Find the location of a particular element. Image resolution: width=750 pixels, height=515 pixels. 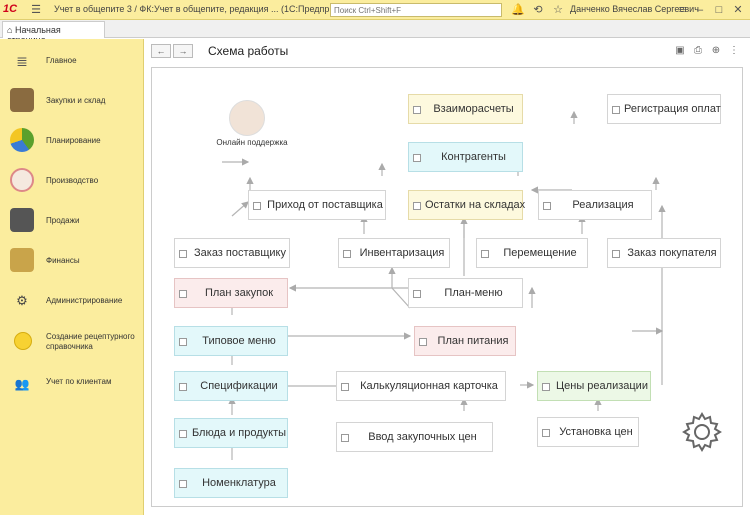

support-label: Онлайн поддержка is located at coordinates (252, 142).